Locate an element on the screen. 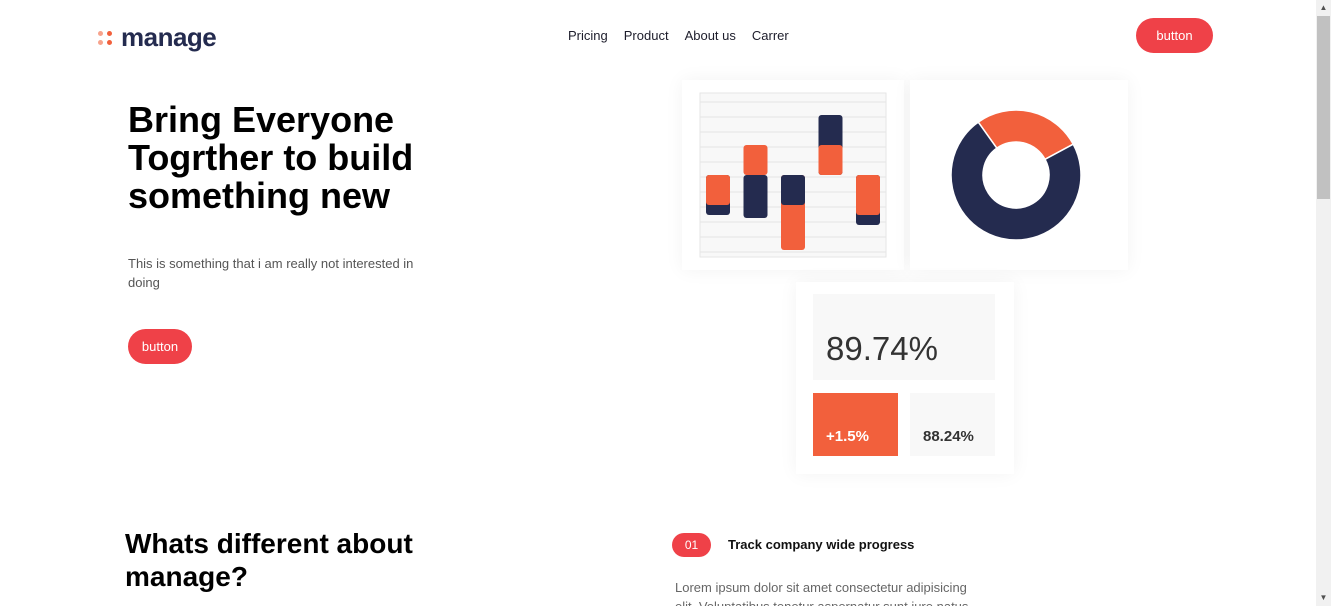 The width and height of the screenshot is (1331, 606). stat-secondary-value: 88.24% is located at coordinates (948, 436).